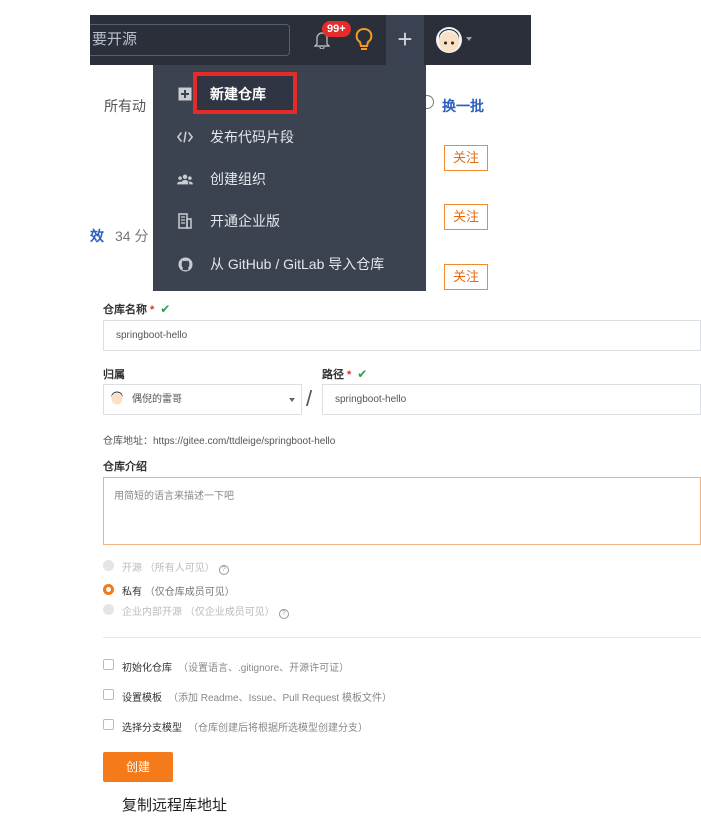  What do you see at coordinates (185, 94) in the screenshot?
I see `plus-square-icon` at bounding box center [185, 94].